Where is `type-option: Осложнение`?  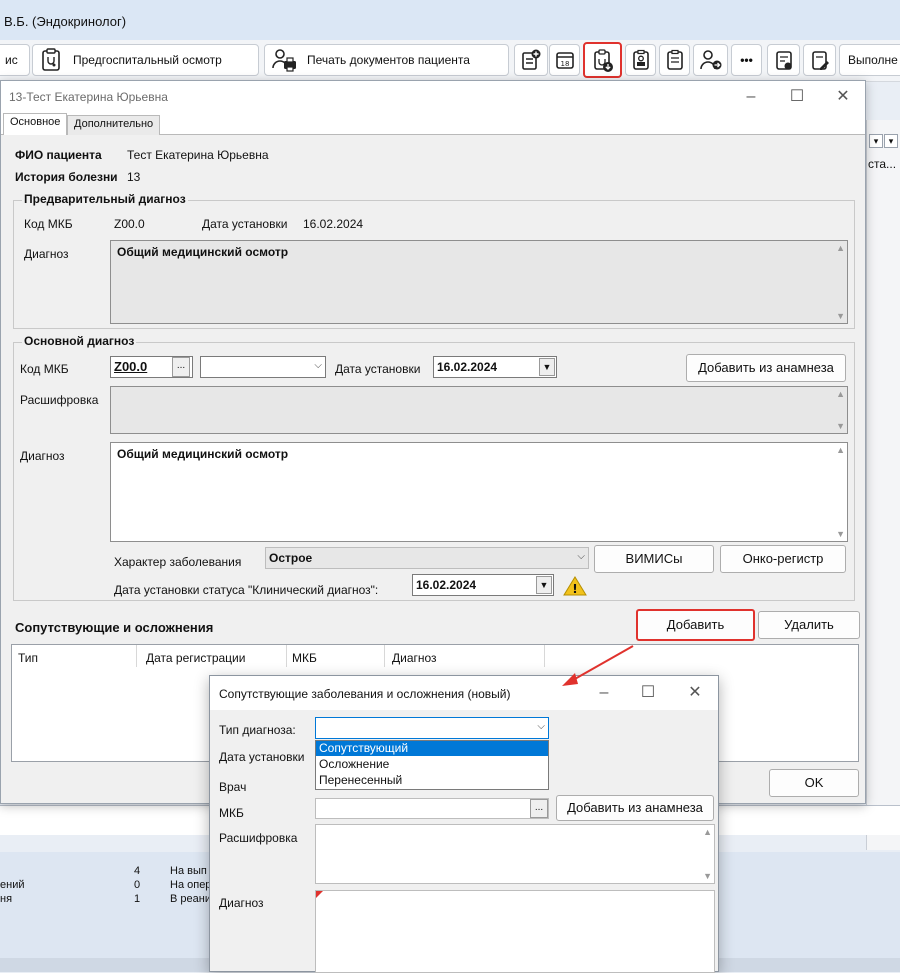
type-option: Осложнение is located at coordinates (432, 764).